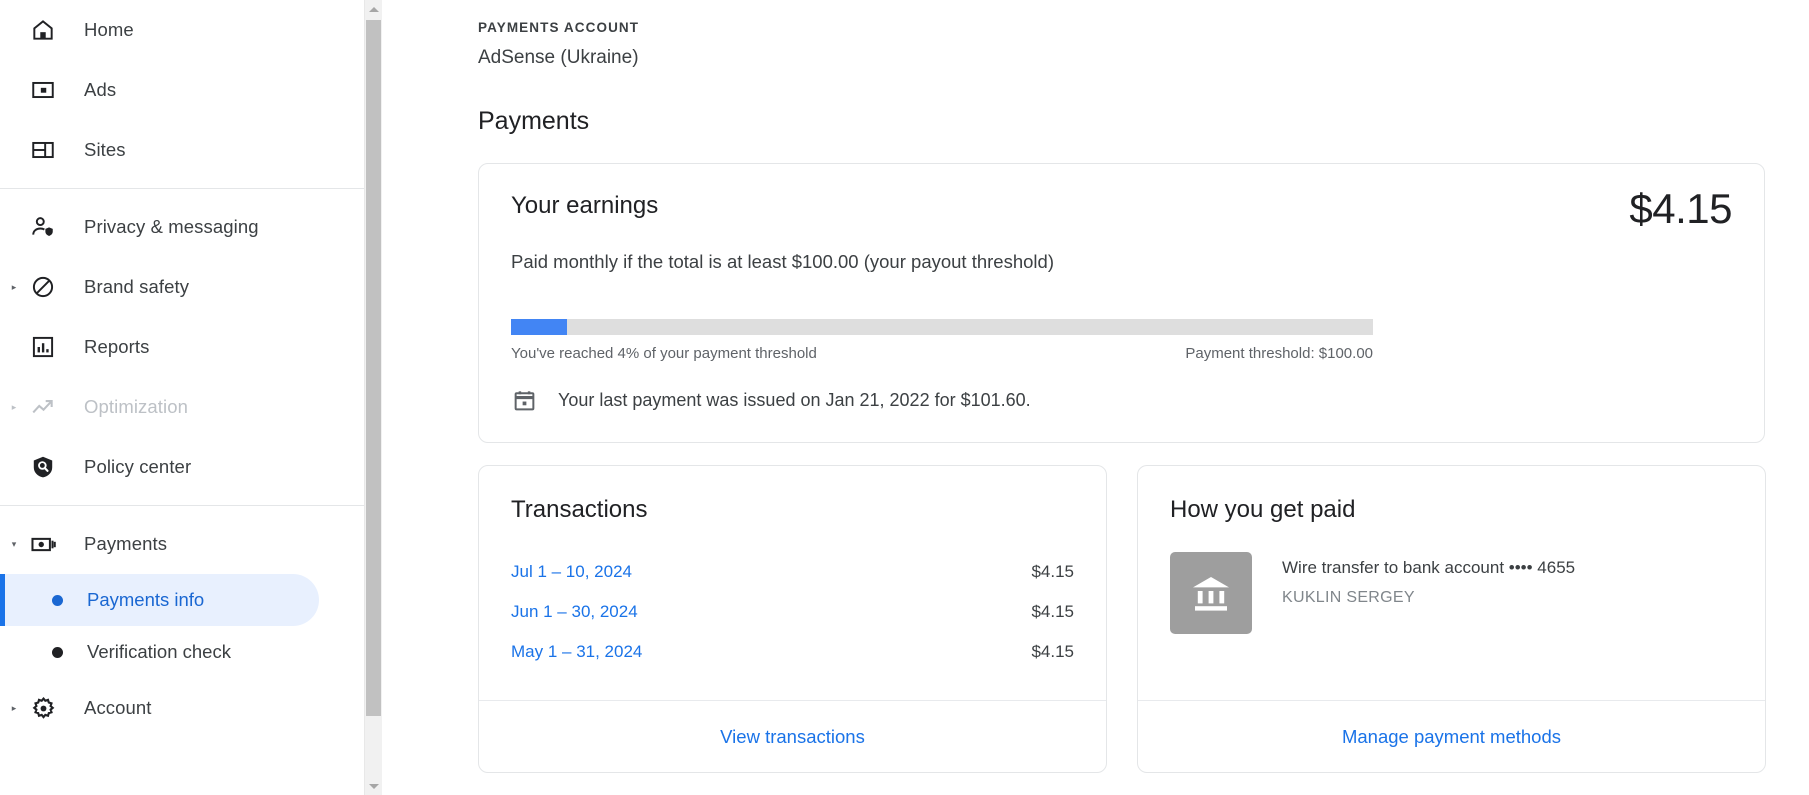  What do you see at coordinates (559, 27) in the screenshot?
I see `payments-account-eyebrow: PAYMENTS ACCOUNT` at bounding box center [559, 27].